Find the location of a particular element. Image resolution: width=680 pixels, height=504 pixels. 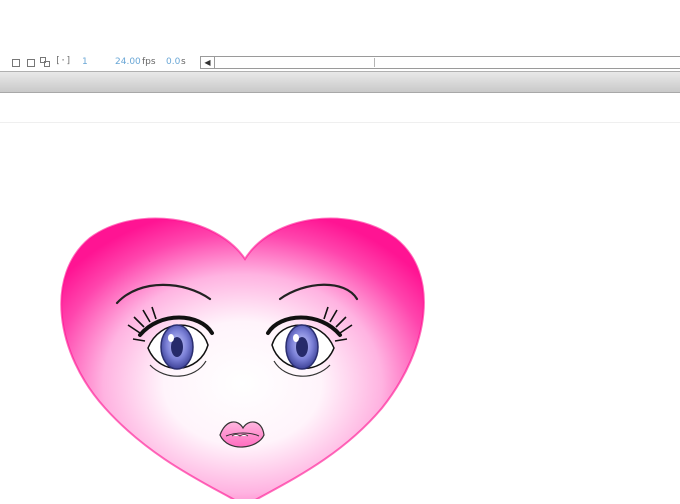

modify-onion-markers-icon: [·] is located at coordinates (63, 61).